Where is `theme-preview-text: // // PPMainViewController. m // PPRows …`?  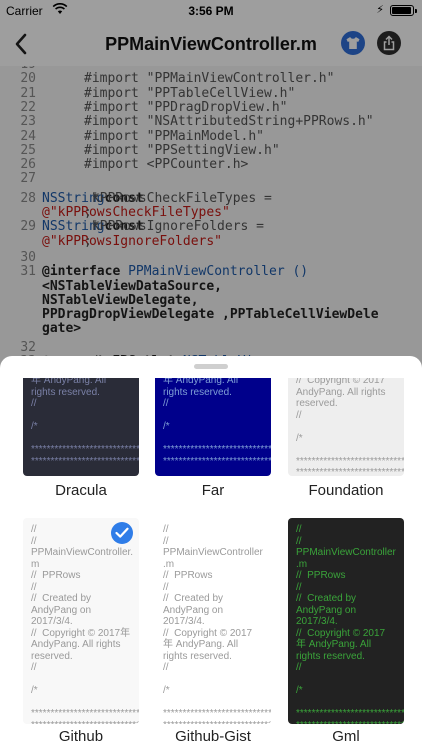 theme-preview-text: // // PPMainViewController. m // PPRows … is located at coordinates (85, 624).